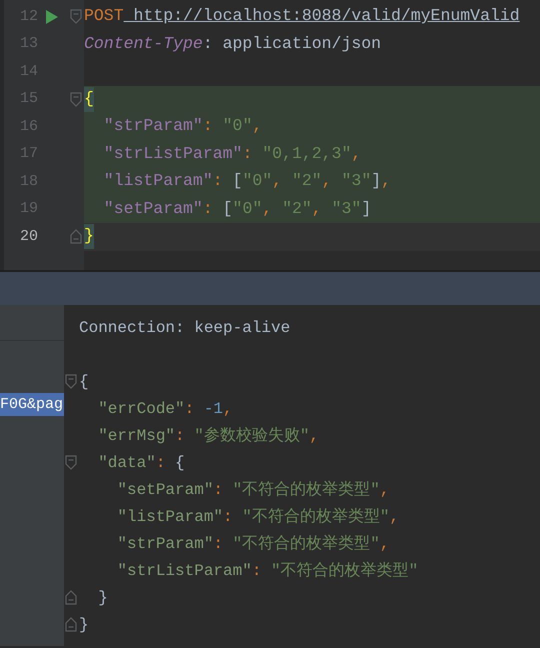 The height and width of the screenshot is (648, 540). I want to click on code-line: "setParam": "不符合的枚举类型",, so click(253, 490).